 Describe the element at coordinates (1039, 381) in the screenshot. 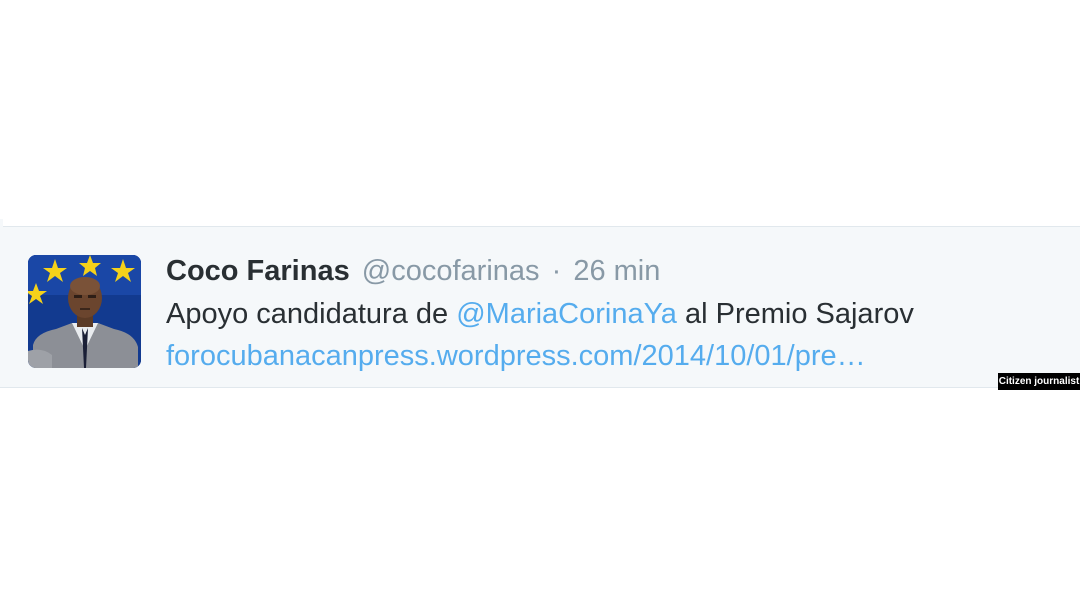

I see `credit-label: Citizen journalist` at that location.